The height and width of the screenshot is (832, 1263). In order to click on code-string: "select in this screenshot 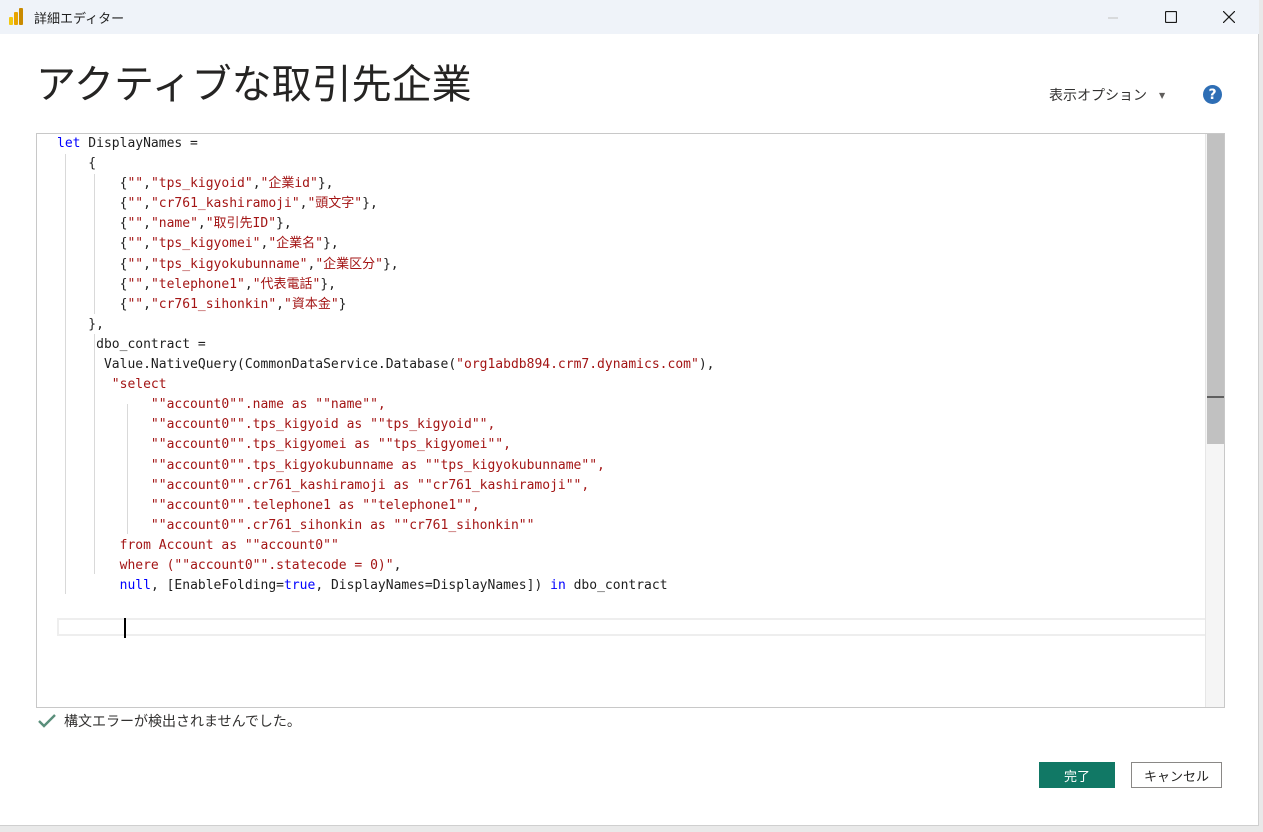, I will do `click(139, 385)`.